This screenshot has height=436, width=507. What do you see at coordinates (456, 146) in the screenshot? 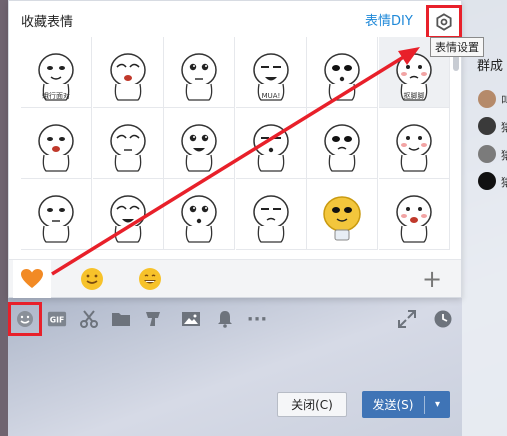
I see `sticker-scrollbar` at bounding box center [456, 146].